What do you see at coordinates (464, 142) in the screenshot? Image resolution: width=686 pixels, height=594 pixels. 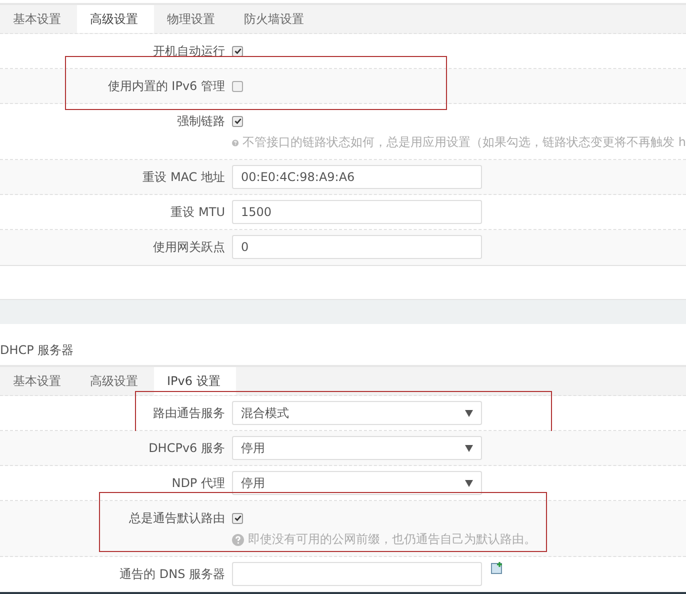 I see `help-text: 不管接口的链路状态如何，总是用应用设置（如果勾选，链路状态变更将不再触发 h` at bounding box center [464, 142].